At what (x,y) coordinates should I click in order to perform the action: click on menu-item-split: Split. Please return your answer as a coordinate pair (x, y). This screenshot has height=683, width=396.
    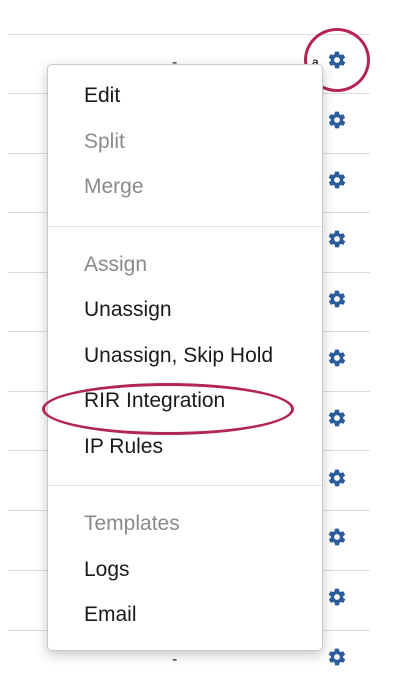
    Looking at the image, I should click on (104, 141).